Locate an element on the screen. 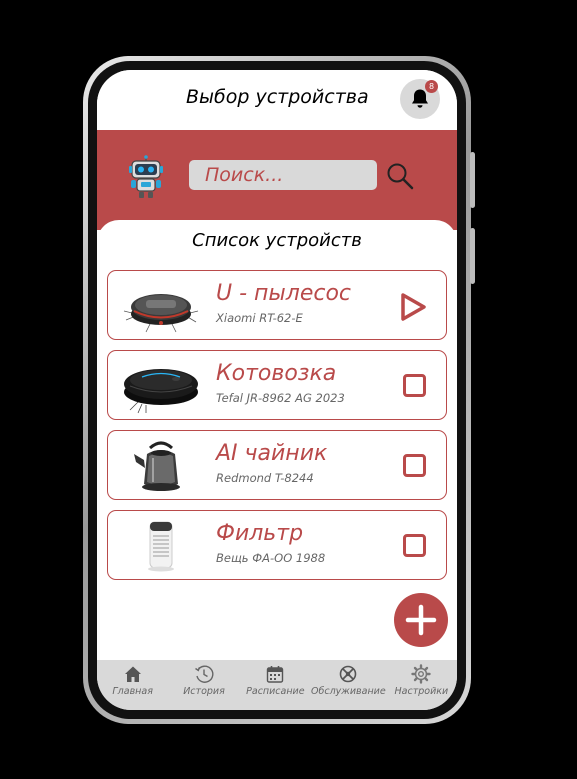 This screenshot has height=779, width=577. calendar-icon is located at coordinates (275, 674).